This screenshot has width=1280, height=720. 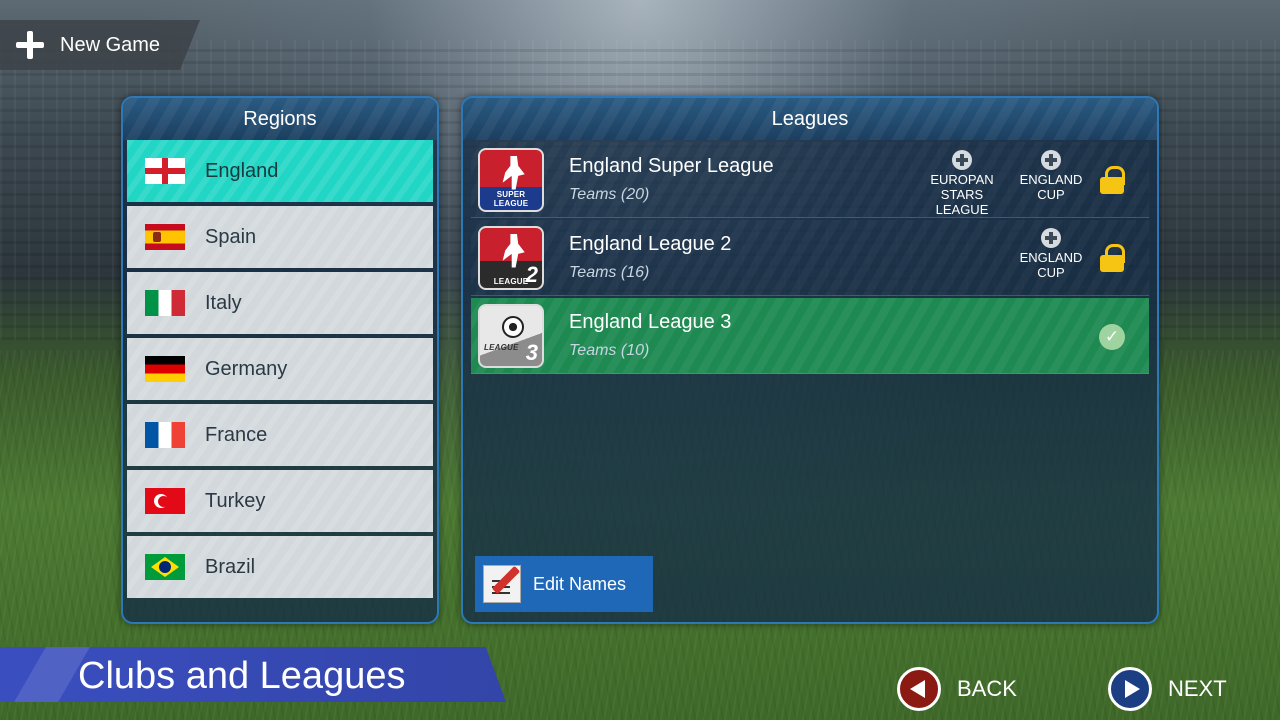 I want to click on region-label: Turkey, so click(x=235, y=500).